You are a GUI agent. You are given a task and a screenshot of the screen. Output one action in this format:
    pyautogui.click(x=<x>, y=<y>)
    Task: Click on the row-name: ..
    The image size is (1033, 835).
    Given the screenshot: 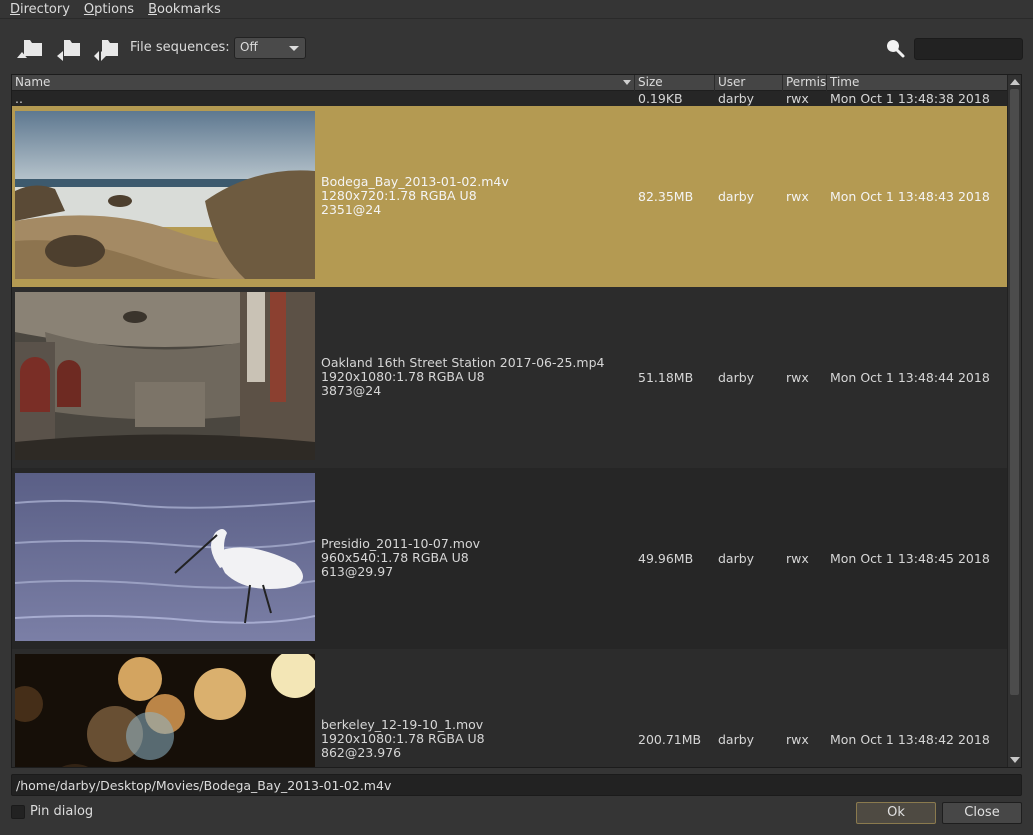 What is the action you would take?
    pyautogui.click(x=19, y=98)
    